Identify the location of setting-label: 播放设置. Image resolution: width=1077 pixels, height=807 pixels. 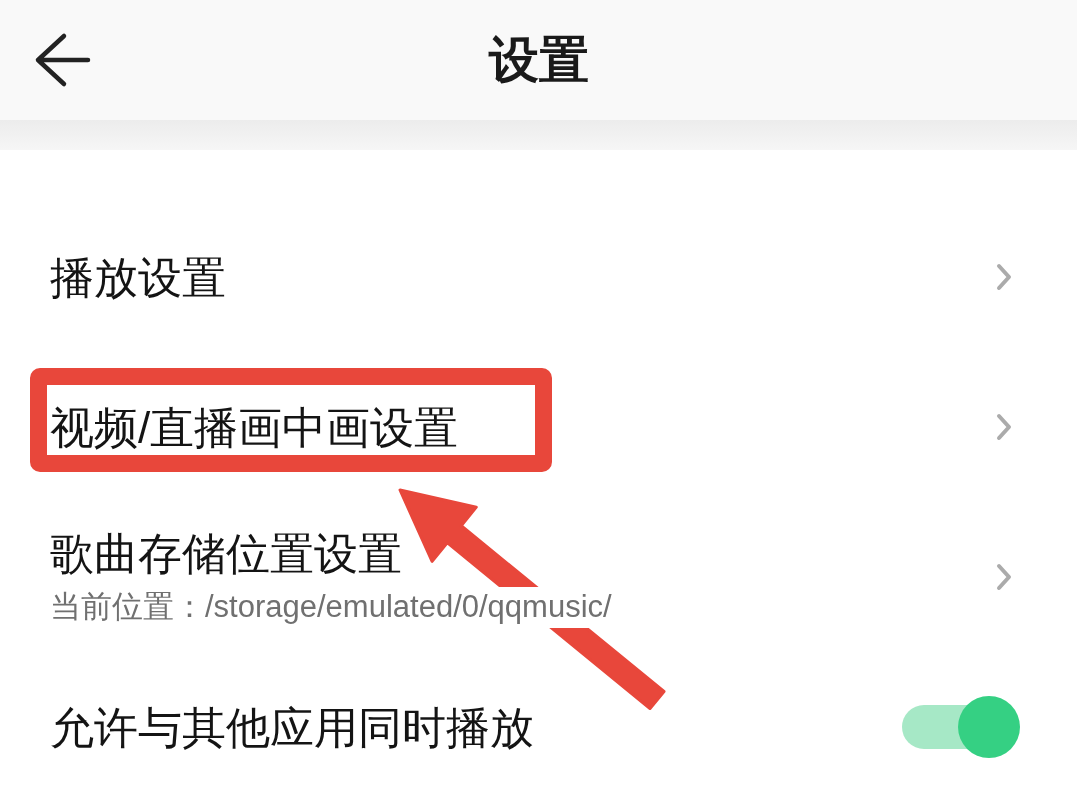
(138, 277).